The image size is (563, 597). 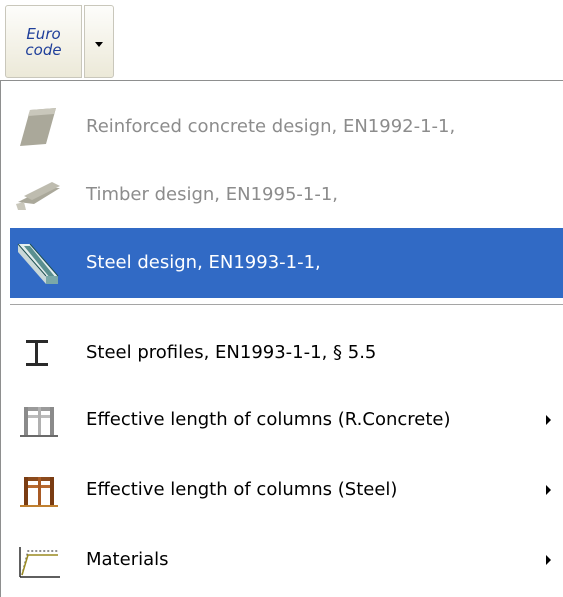 I want to click on menu-item-label: Materials, so click(x=127, y=559).